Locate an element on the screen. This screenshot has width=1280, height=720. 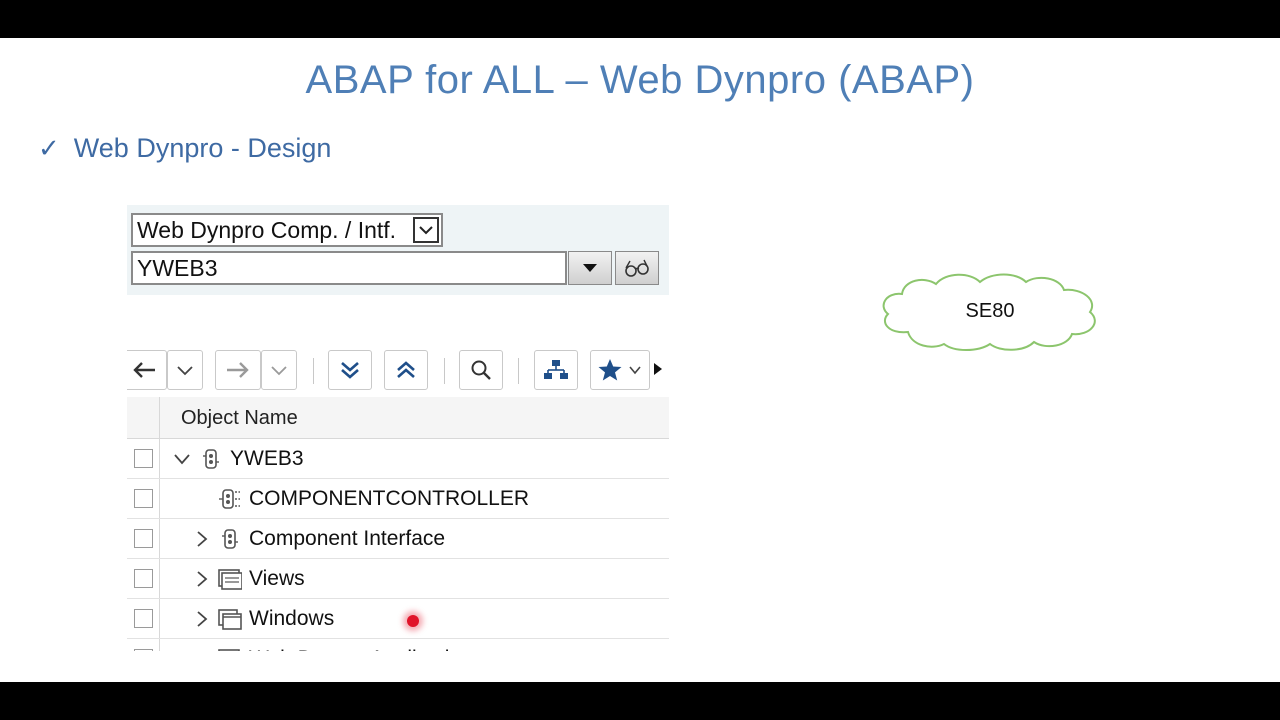
tree-row: YWEB3 is located at coordinates (398, 459).